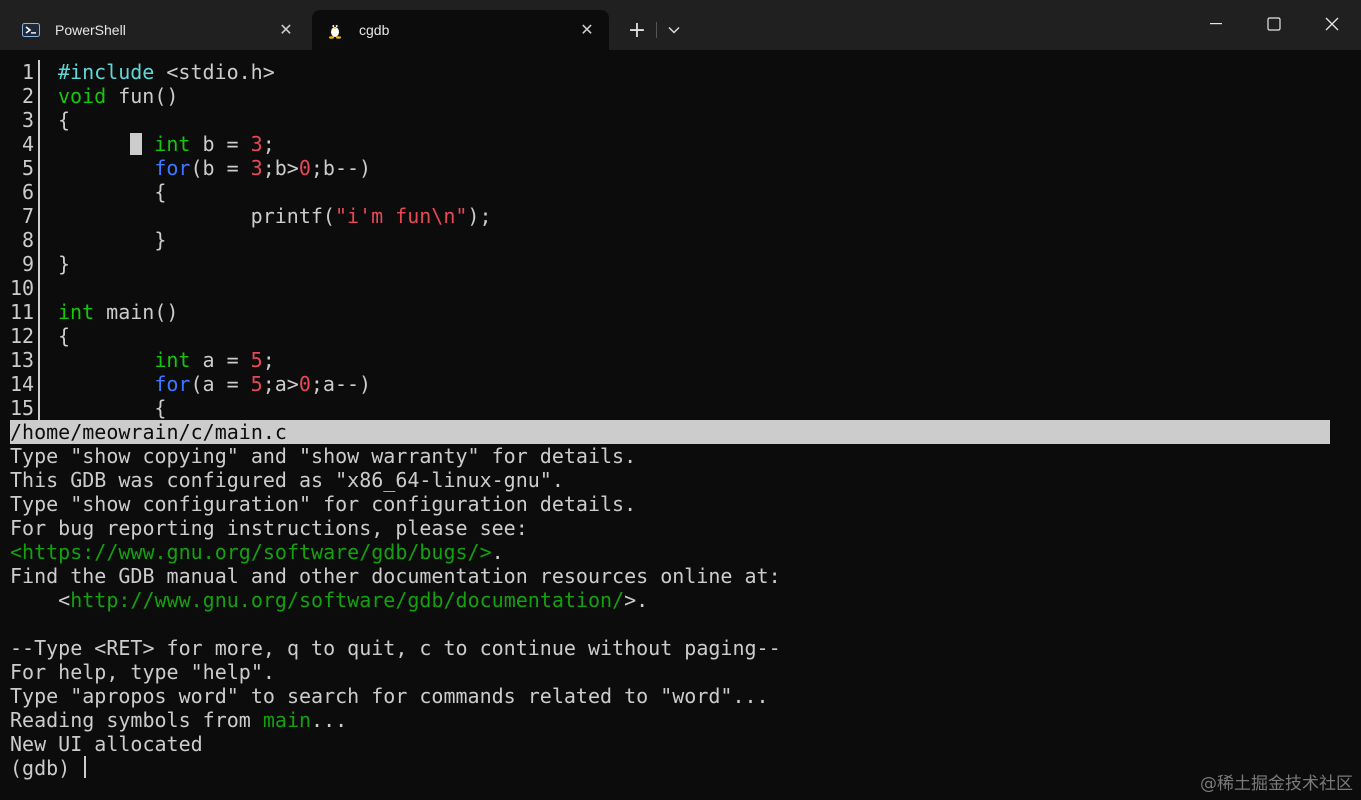  What do you see at coordinates (22, 360) in the screenshot?
I see `line-number: 13` at bounding box center [22, 360].